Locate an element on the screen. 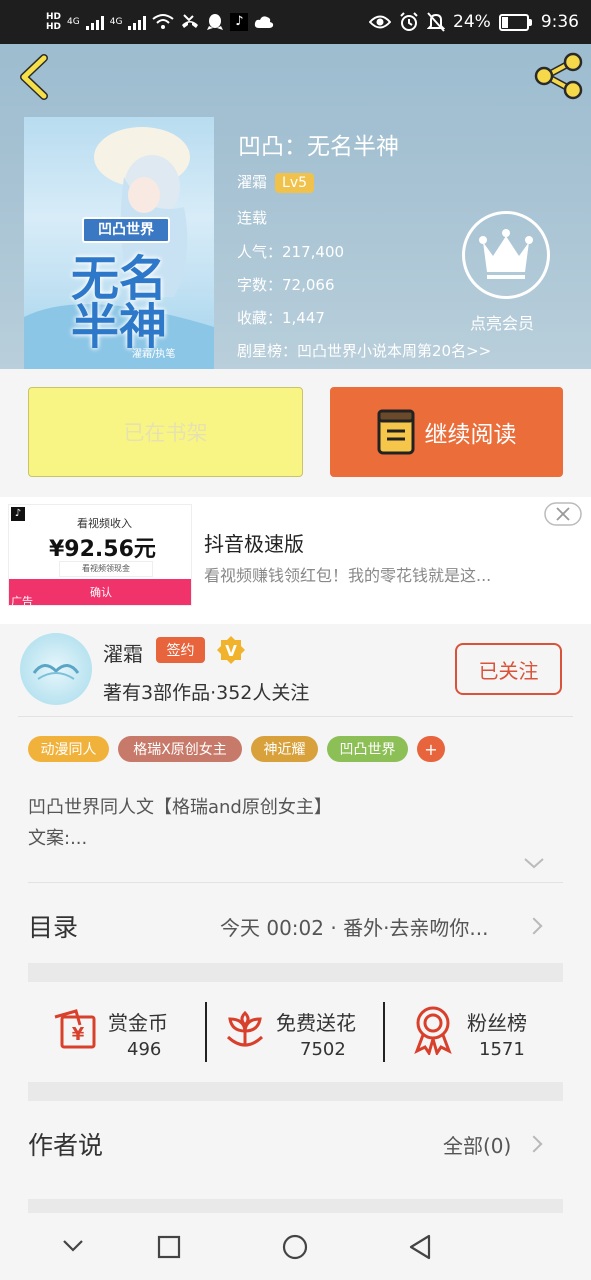 The height and width of the screenshot is (1280, 591). tag-2: 神近耀 is located at coordinates (284, 749).